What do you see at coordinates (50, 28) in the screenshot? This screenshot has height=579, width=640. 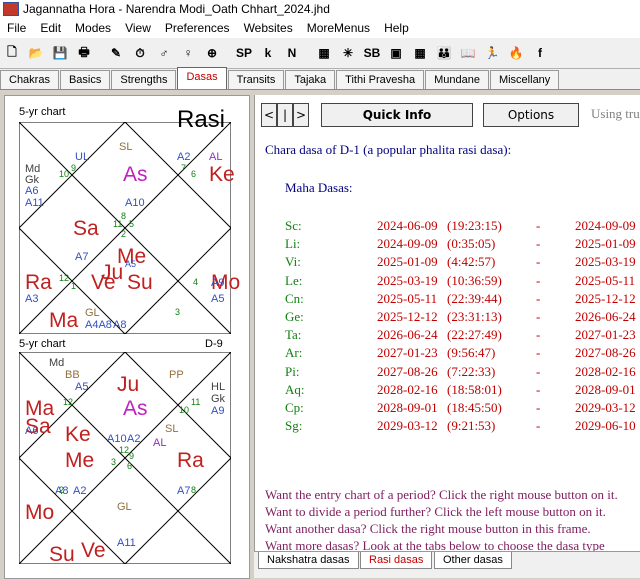 I see `menu-edit: Edit` at bounding box center [50, 28].